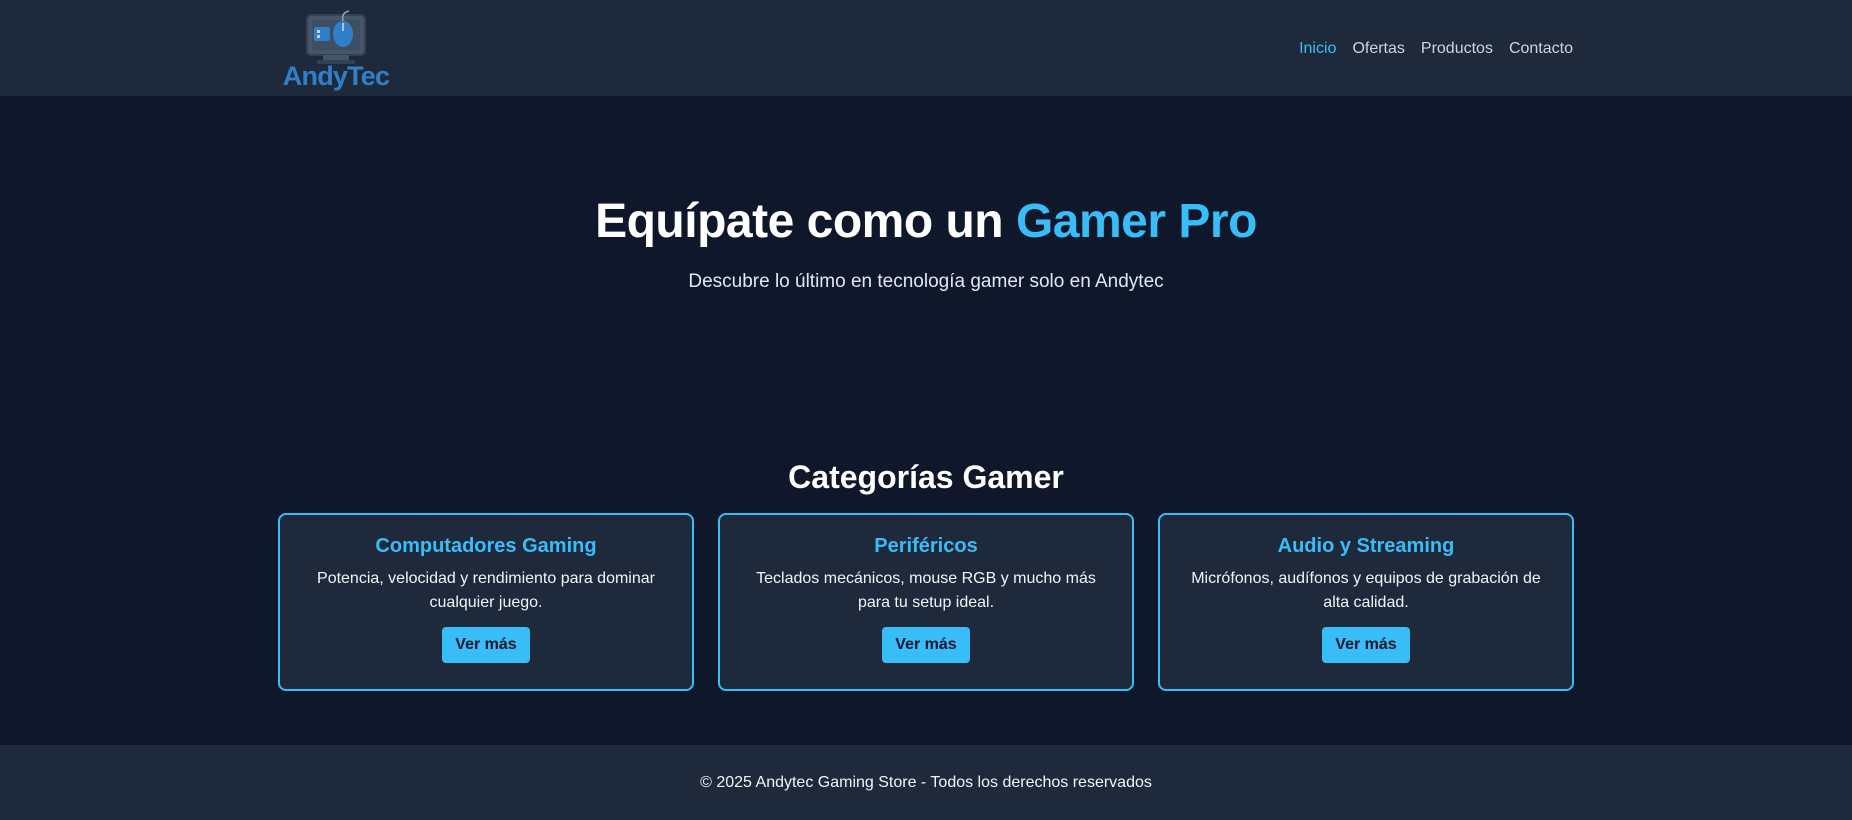 The width and height of the screenshot is (1852, 820). Describe the element at coordinates (799, 221) in the screenshot. I see `hero-title-main: Equípate como un` at that location.